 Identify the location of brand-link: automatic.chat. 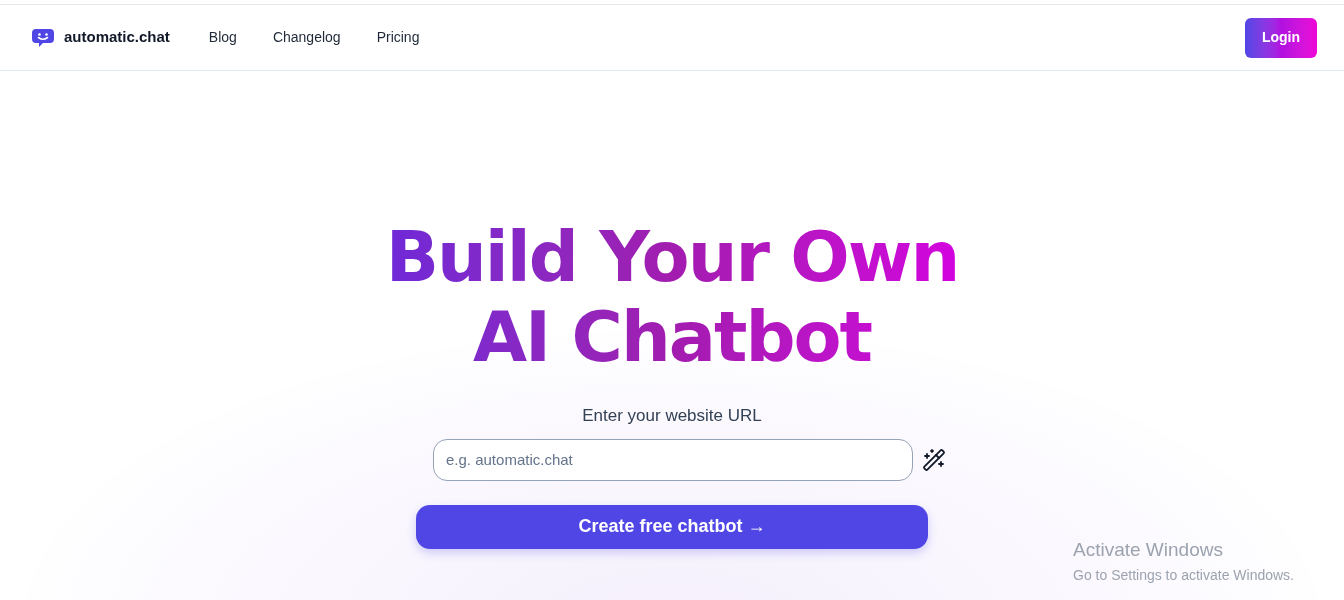
(117, 37).